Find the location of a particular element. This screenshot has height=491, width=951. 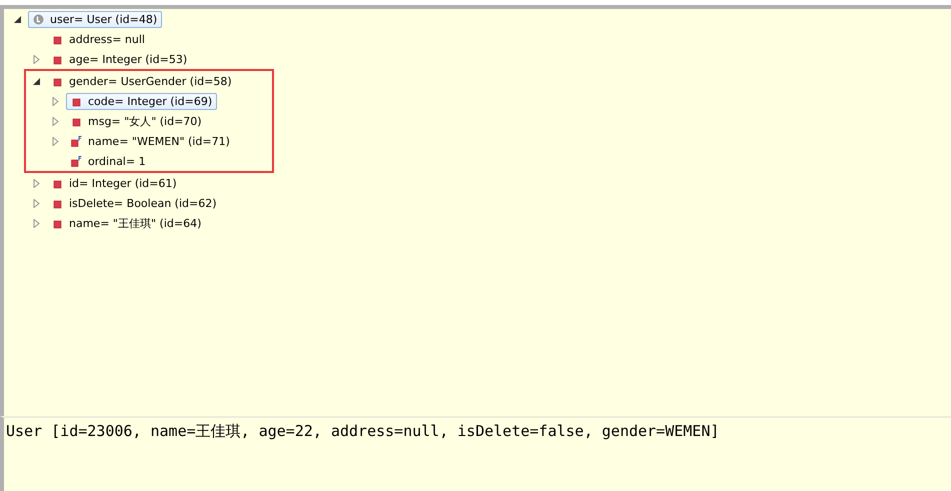

detail-text: User [id=23006, name=王佳琪, age=22, address=null, isDelete=false, gender=WEMEN] is located at coordinates (363, 431).